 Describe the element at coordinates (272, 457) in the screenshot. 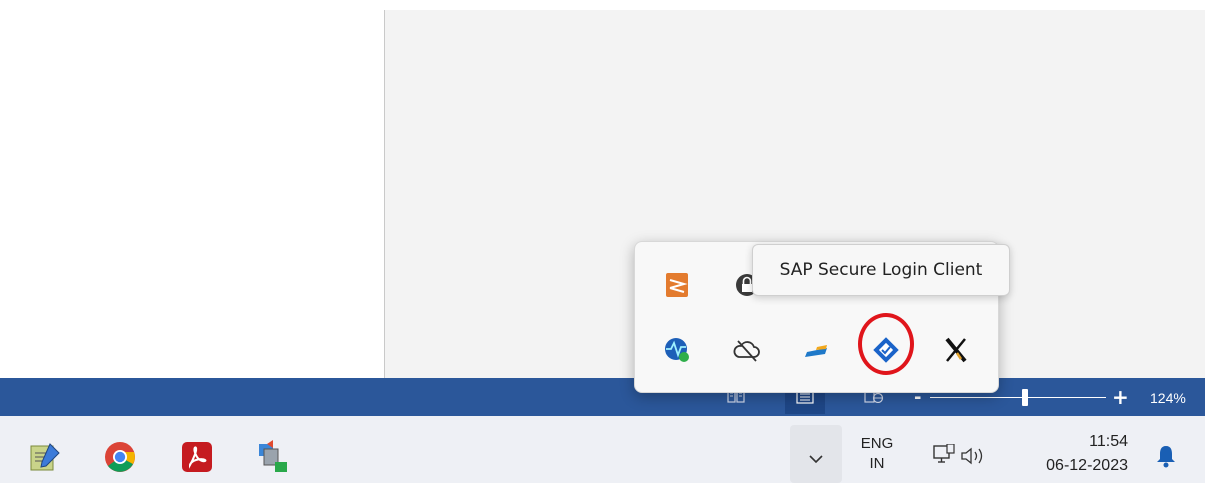

I see `network-transfer-icon` at that location.